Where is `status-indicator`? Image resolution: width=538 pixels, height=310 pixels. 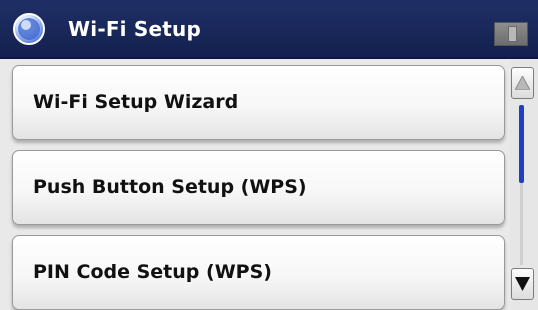 status-indicator is located at coordinates (511, 34).